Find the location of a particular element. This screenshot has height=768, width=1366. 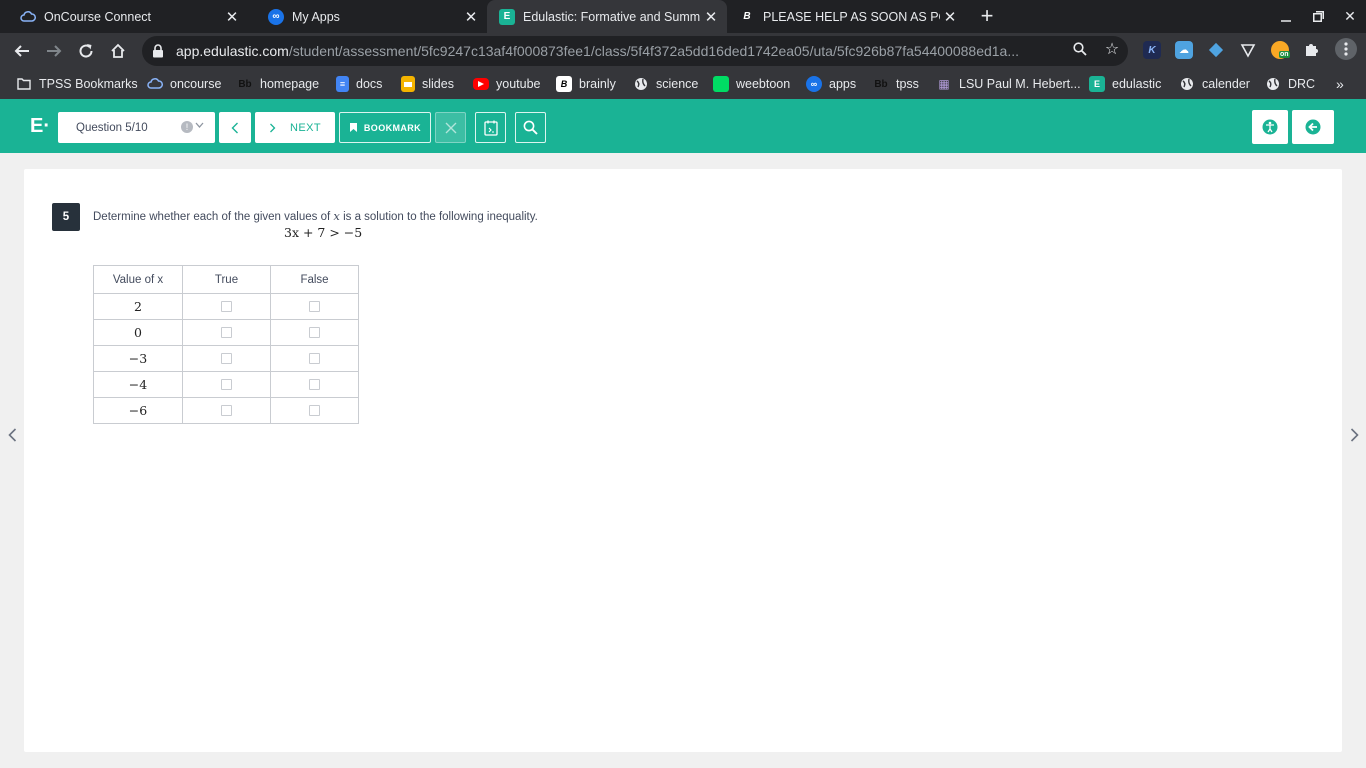

zoom-icon is located at coordinates (1080, 49).